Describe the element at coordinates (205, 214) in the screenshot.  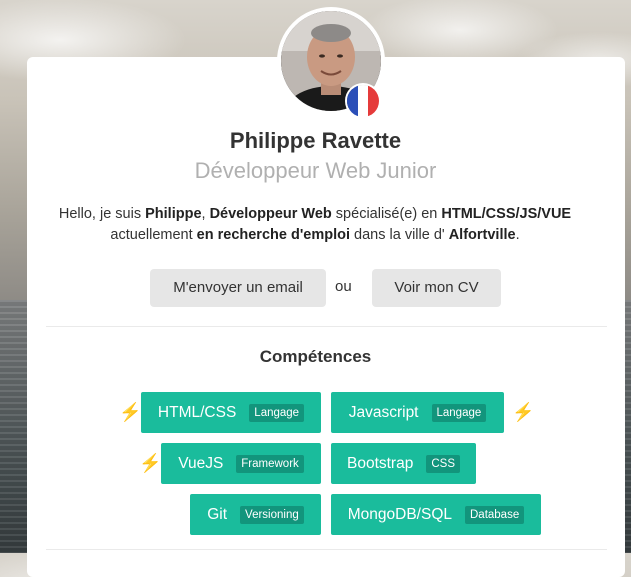
I see `bio-text: ,` at that location.